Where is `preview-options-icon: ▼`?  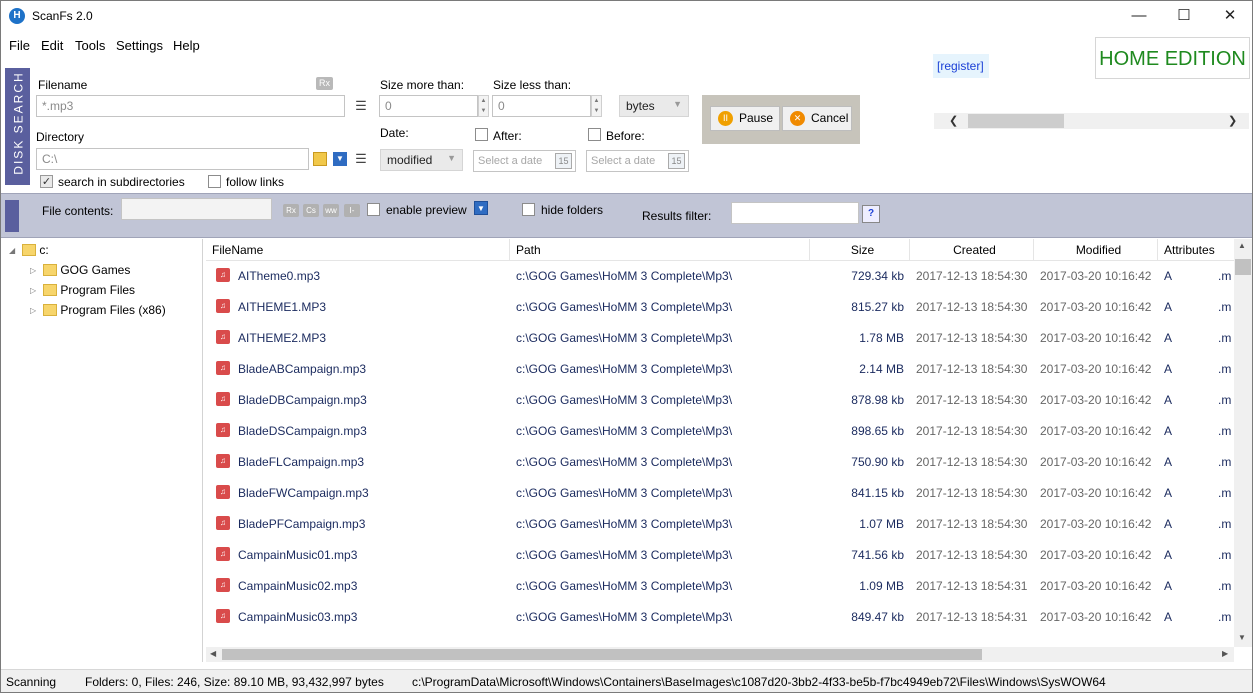 preview-options-icon: ▼ is located at coordinates (481, 208).